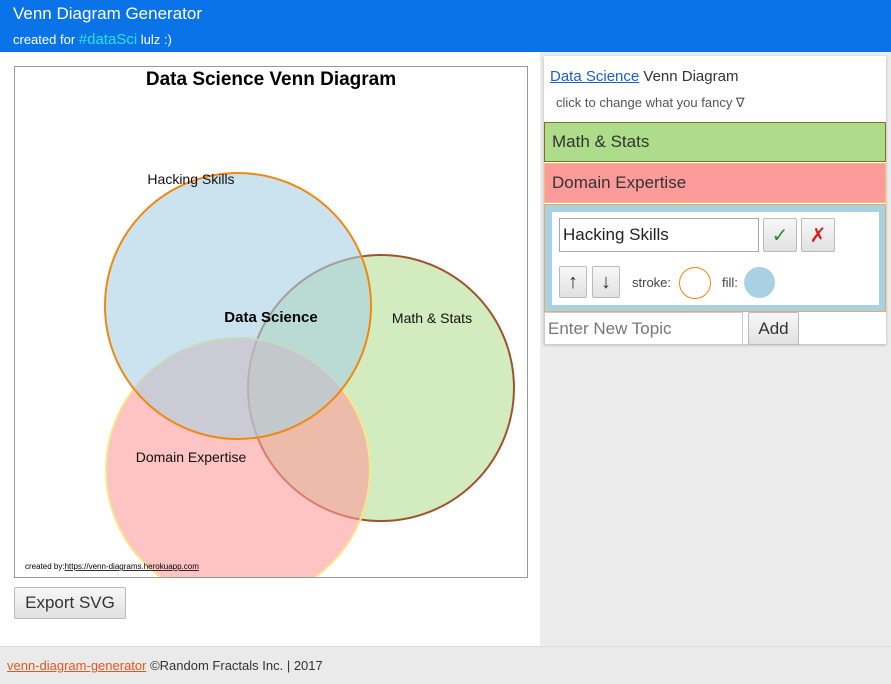 This screenshot has width=891, height=684. I want to click on topic-editor: ✓ ✗ ↑ ↓ stroke: fill:, so click(715, 258).